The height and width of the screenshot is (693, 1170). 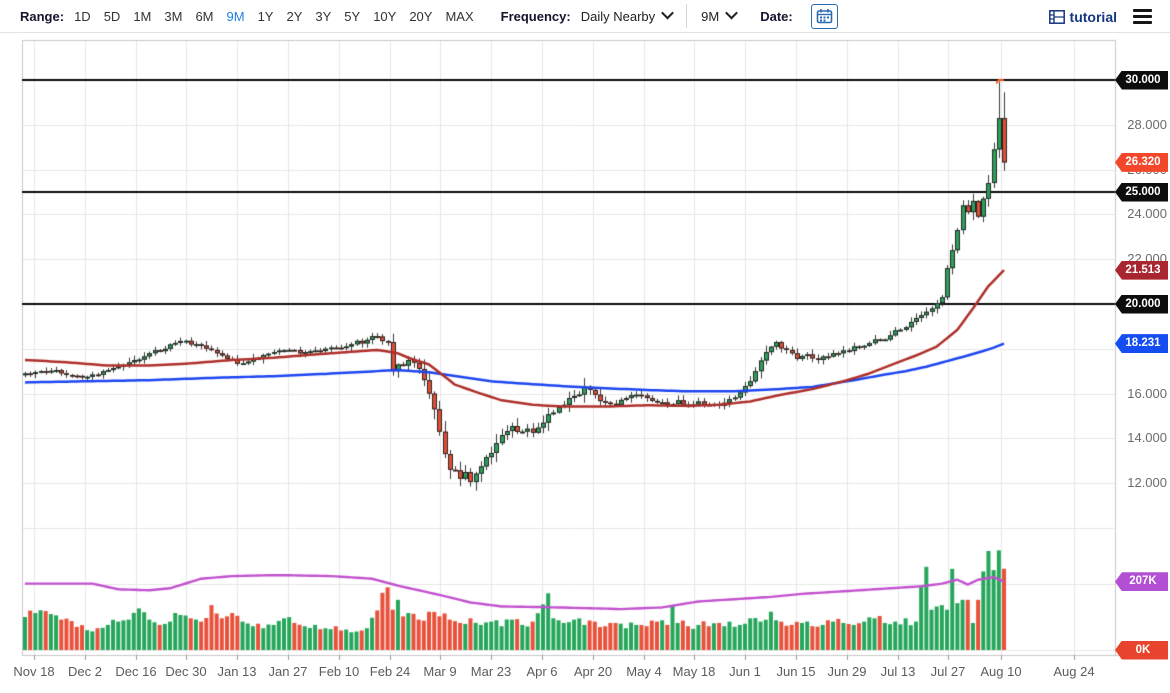 What do you see at coordinates (384, 16) in the screenshot?
I see `range-option-10y: 10Y` at bounding box center [384, 16].